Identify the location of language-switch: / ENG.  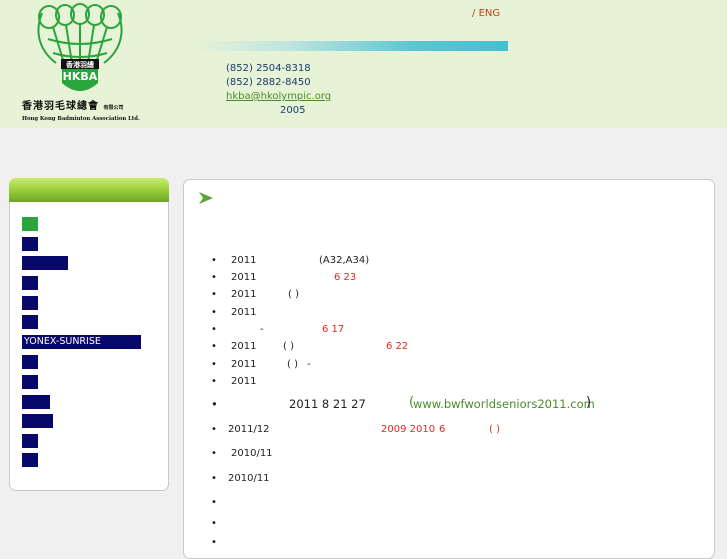
(486, 13).